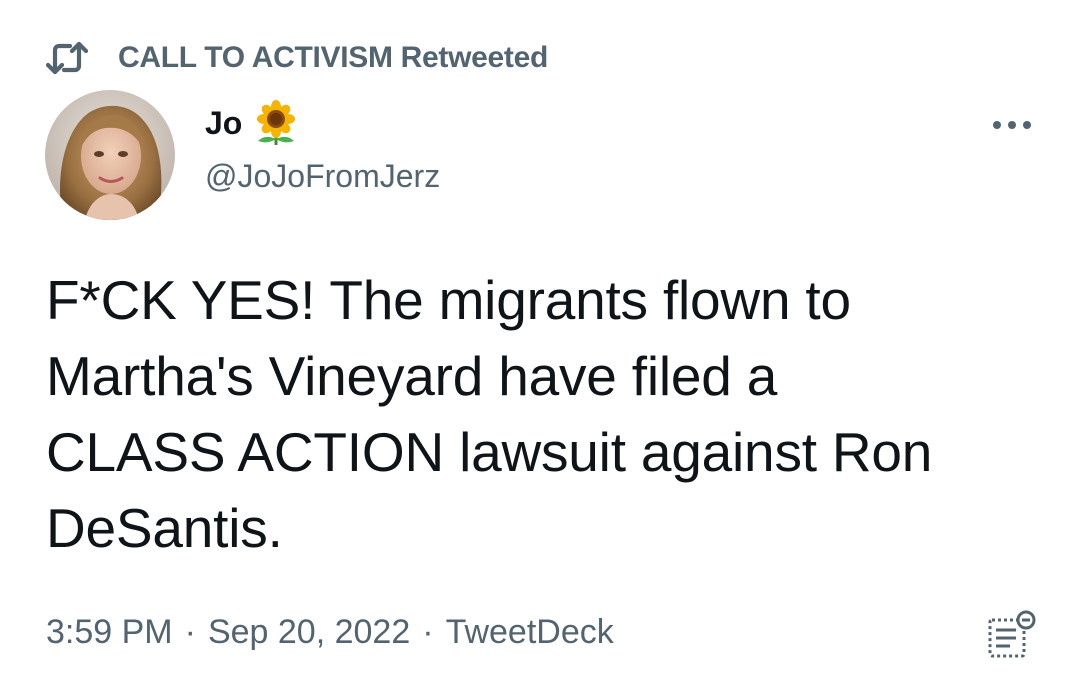  I want to click on tweet-time: 3:59 PM, so click(109, 632).